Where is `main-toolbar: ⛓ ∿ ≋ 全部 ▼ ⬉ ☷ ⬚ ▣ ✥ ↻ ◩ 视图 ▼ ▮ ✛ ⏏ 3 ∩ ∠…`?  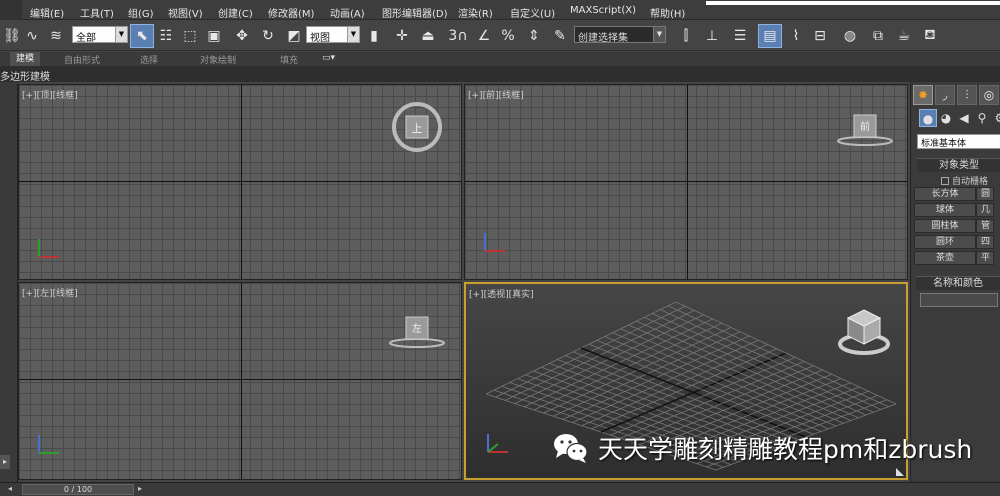 main-toolbar: ⛓ ∿ ≋ 全部 ▼ ⬉ ☷ ⬚ ▣ ✥ ↻ ◩ 视图 ▼ ▮ ✛ ⏏ 3 ∩ ∠… is located at coordinates (500, 36).